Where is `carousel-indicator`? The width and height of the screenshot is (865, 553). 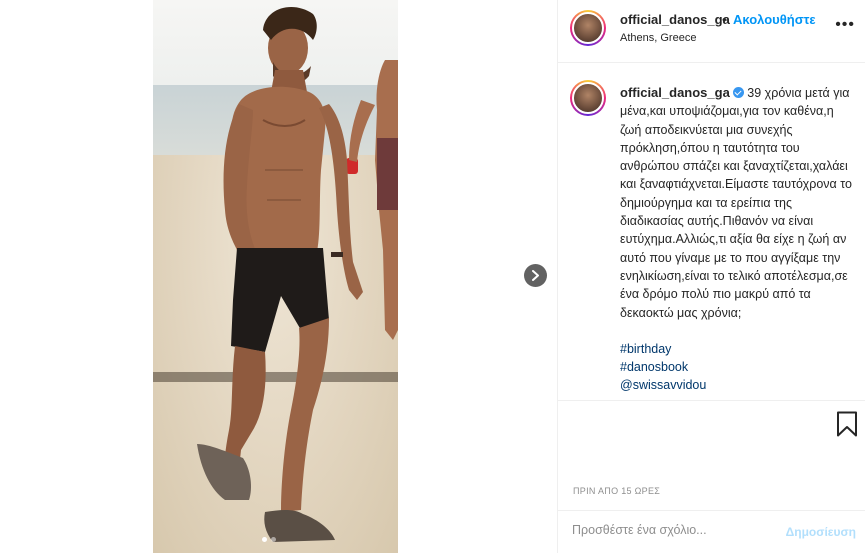 carousel-indicator is located at coordinates (269, 539).